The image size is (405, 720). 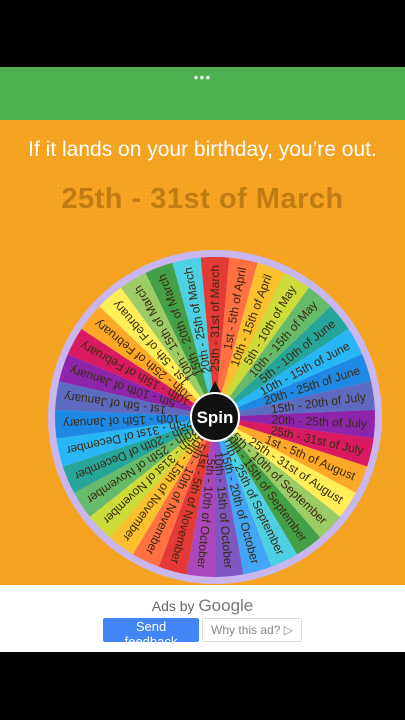 I want to click on spin-label: Spin, so click(x=215, y=417).